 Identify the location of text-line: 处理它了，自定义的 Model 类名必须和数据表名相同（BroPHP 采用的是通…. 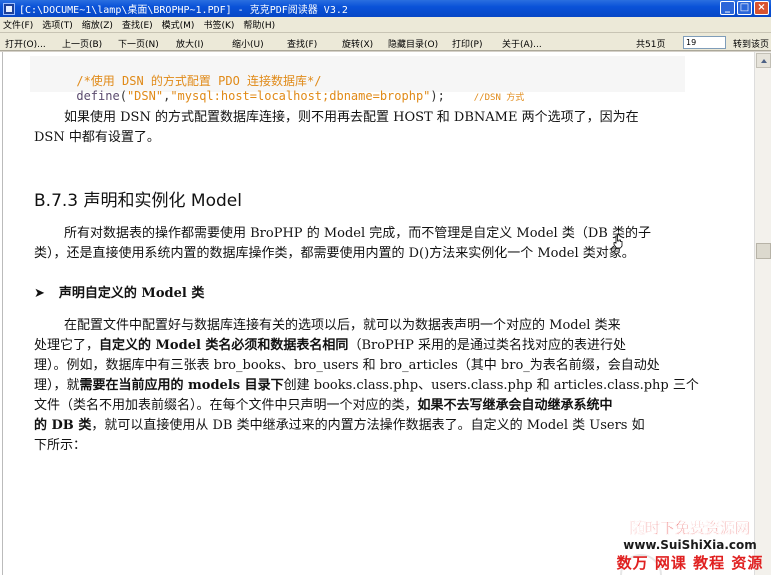
(369, 346).